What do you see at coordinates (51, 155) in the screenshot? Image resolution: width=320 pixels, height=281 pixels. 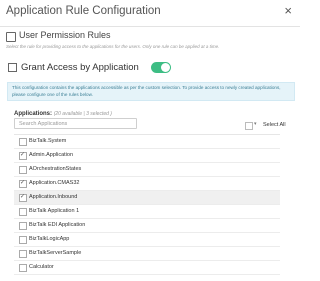 I see `item-label: Admin.Application` at bounding box center [51, 155].